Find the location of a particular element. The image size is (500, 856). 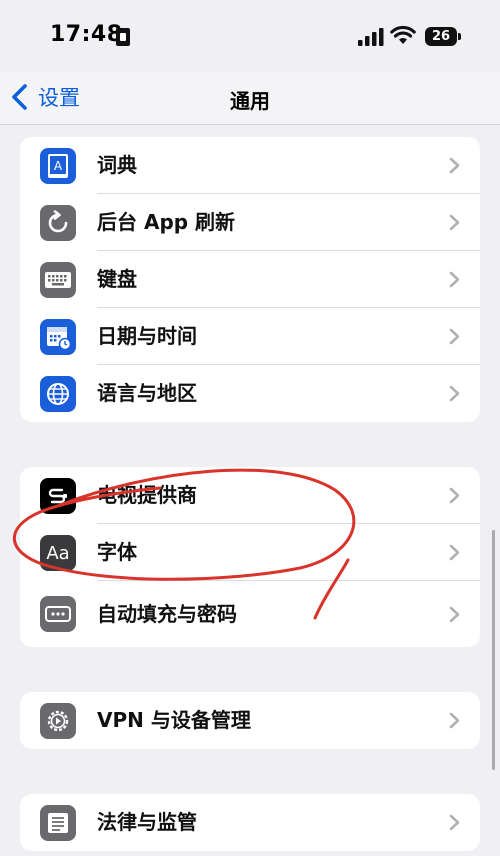

row-tv-provider: 电视提供商 is located at coordinates (250, 495).